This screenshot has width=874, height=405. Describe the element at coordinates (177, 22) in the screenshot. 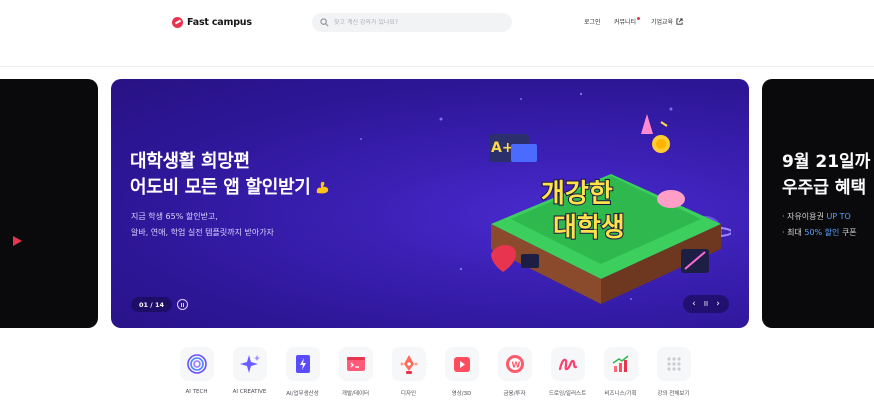

I see `logo-mark-icon` at that location.